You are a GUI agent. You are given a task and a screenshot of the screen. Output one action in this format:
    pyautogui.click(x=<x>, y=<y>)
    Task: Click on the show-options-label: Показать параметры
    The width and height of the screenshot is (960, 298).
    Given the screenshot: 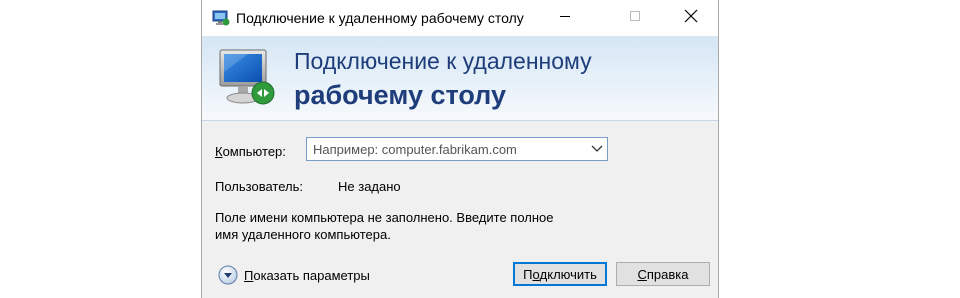 What is the action you would take?
    pyautogui.click(x=307, y=275)
    